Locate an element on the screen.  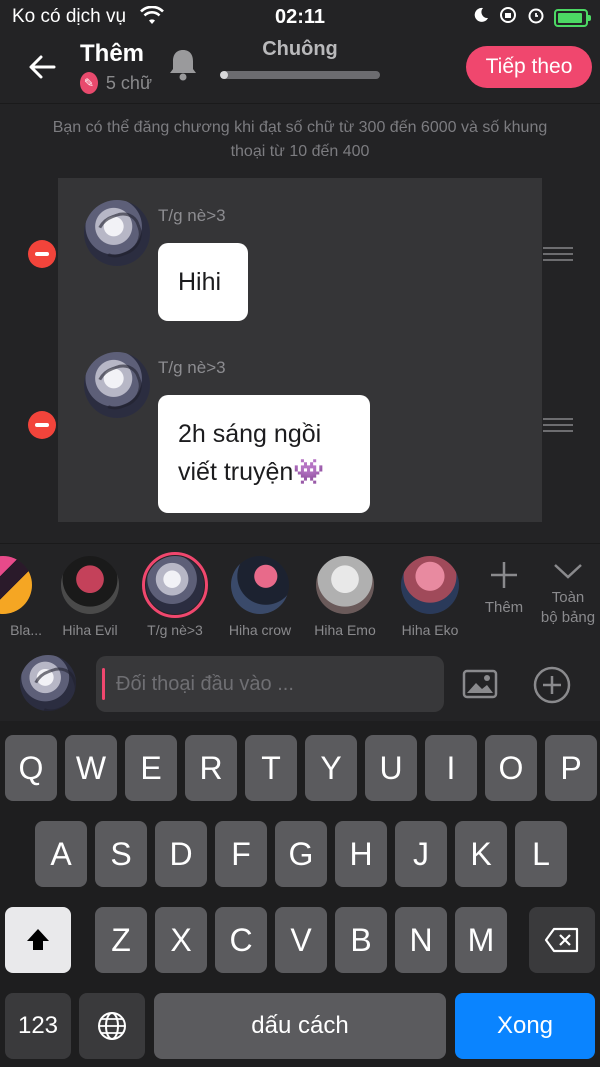
page-title: Thêm is located at coordinates (112, 53).